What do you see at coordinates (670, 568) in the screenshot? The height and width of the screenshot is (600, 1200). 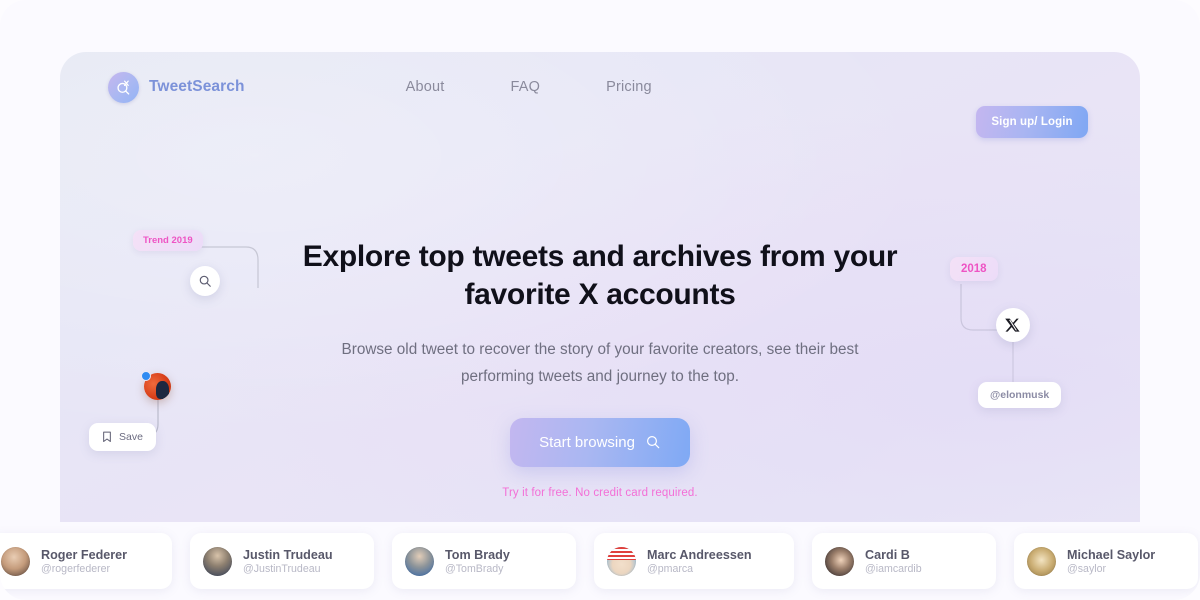 I see `creator-handle: @pmarca` at bounding box center [670, 568].